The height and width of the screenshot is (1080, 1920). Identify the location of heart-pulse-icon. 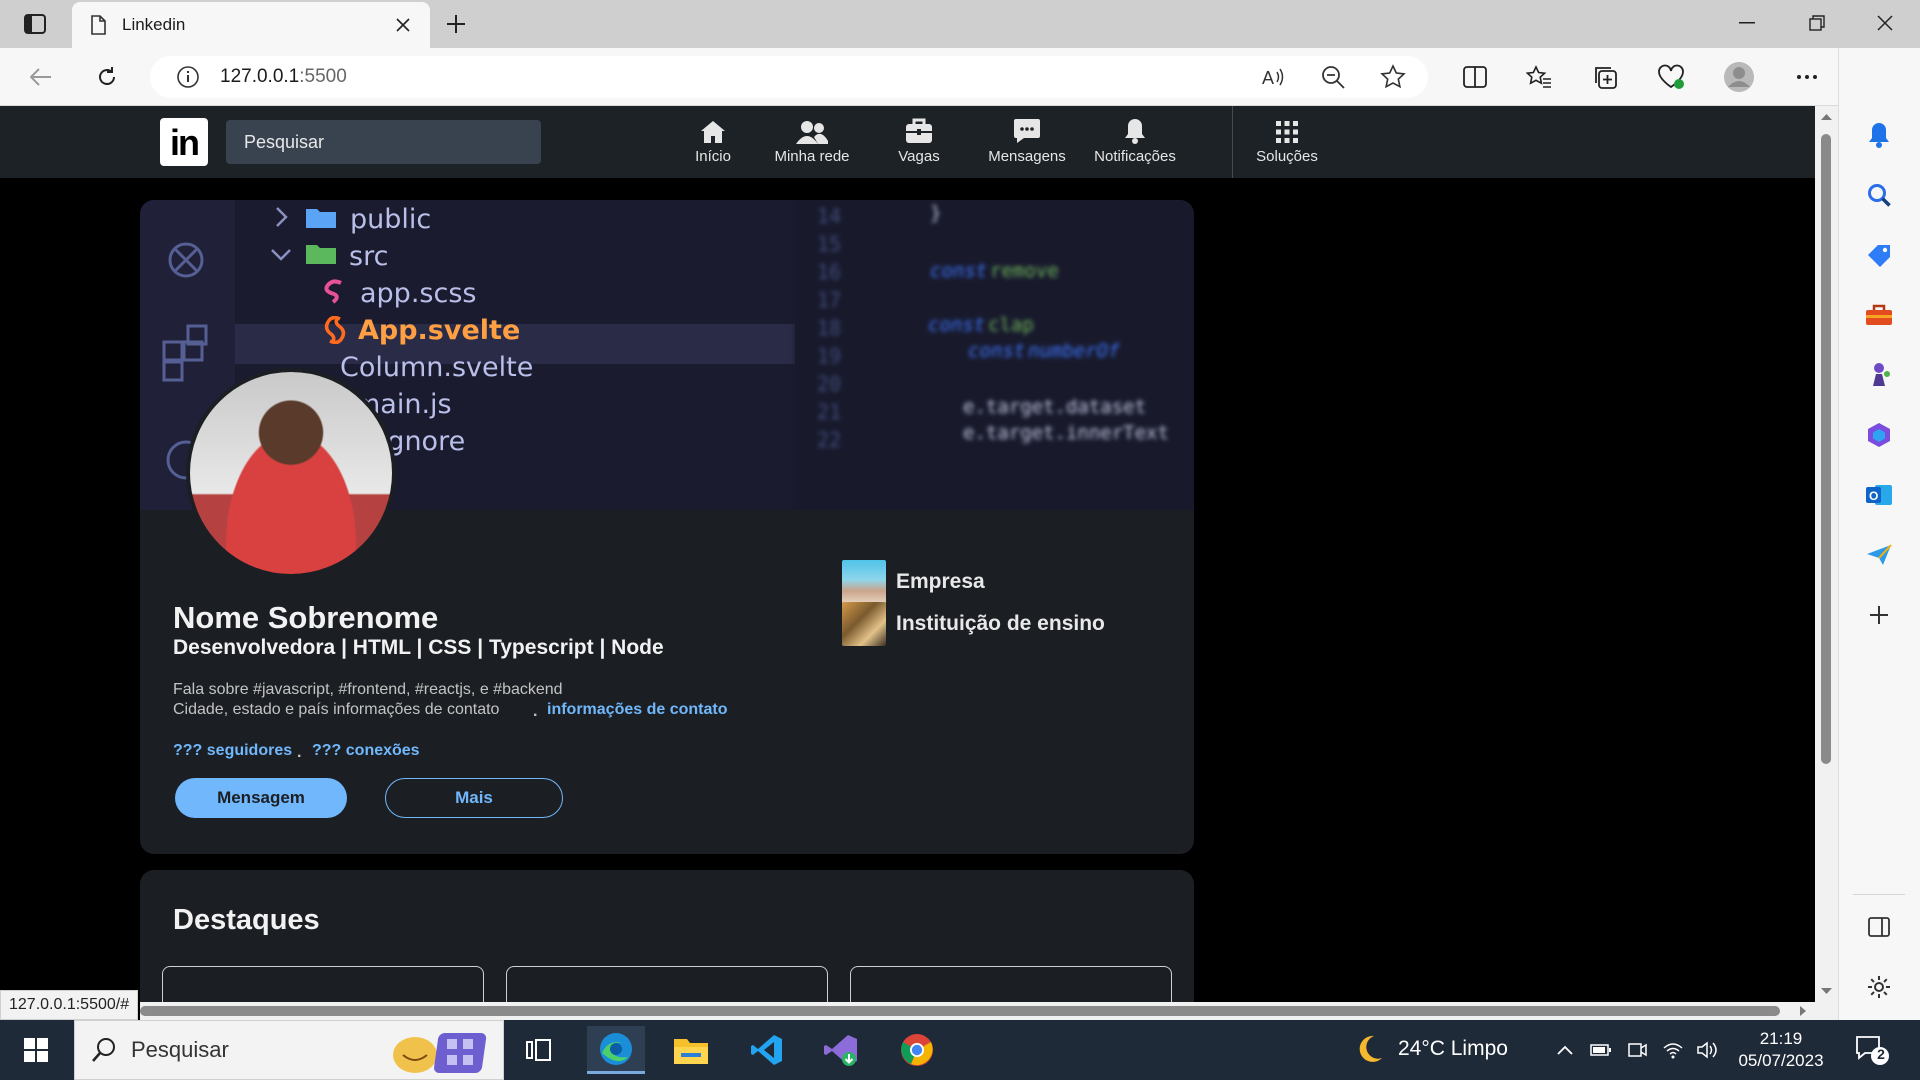
(1671, 76).